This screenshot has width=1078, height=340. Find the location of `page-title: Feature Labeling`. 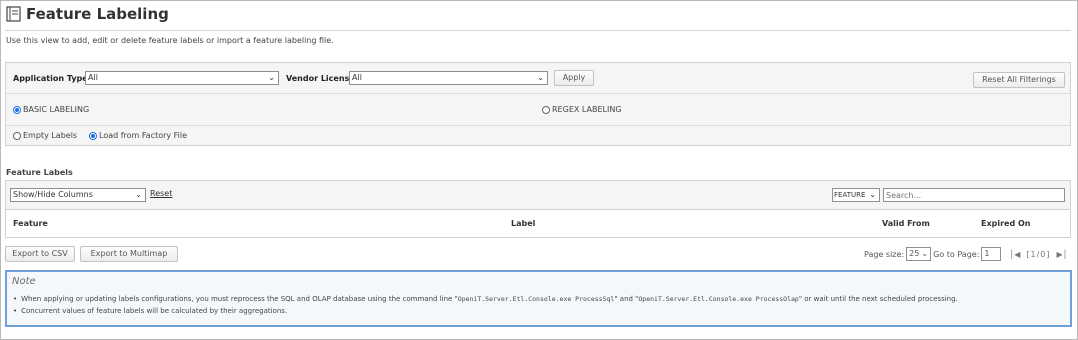

page-title: Feature Labeling is located at coordinates (87, 14).